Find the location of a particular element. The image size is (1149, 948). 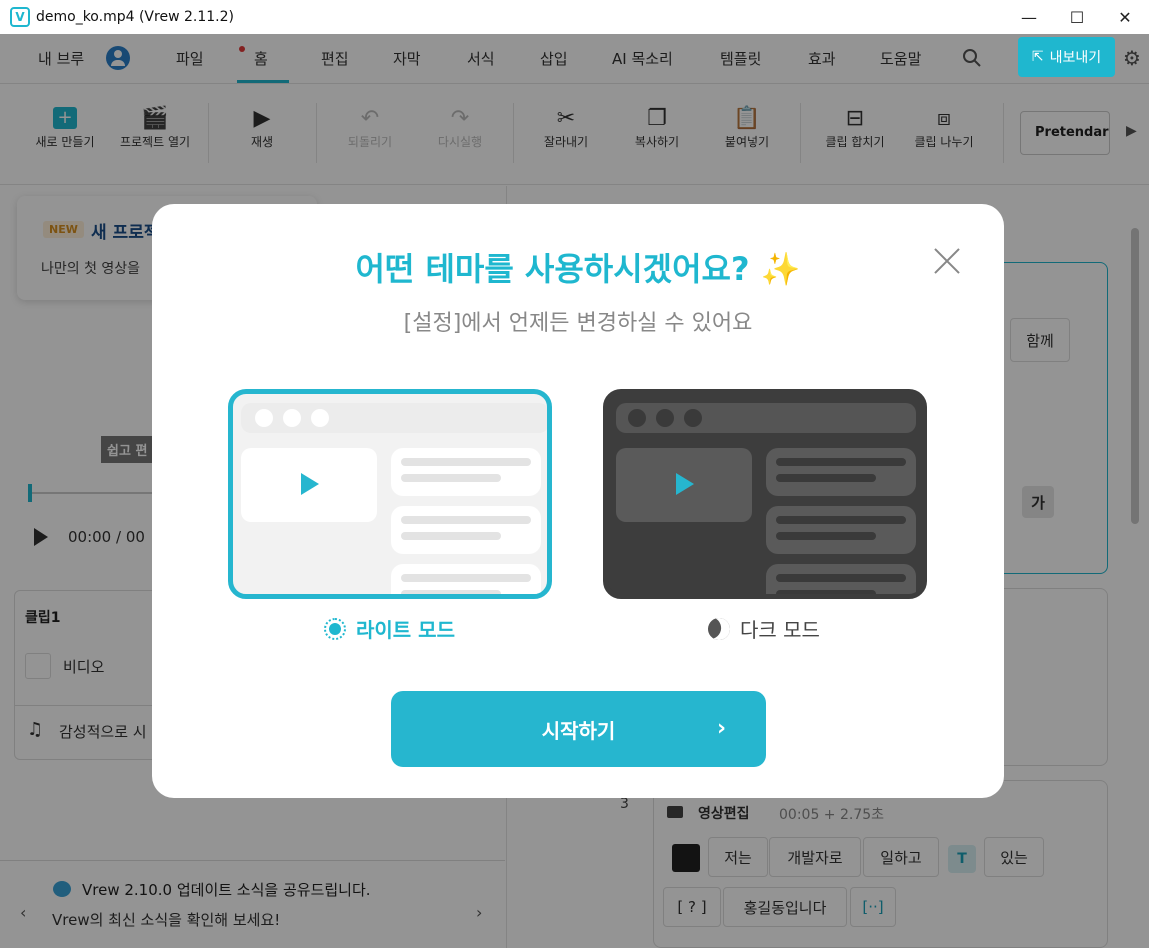

export-button: ⇱ 내보내기 is located at coordinates (1066, 57).